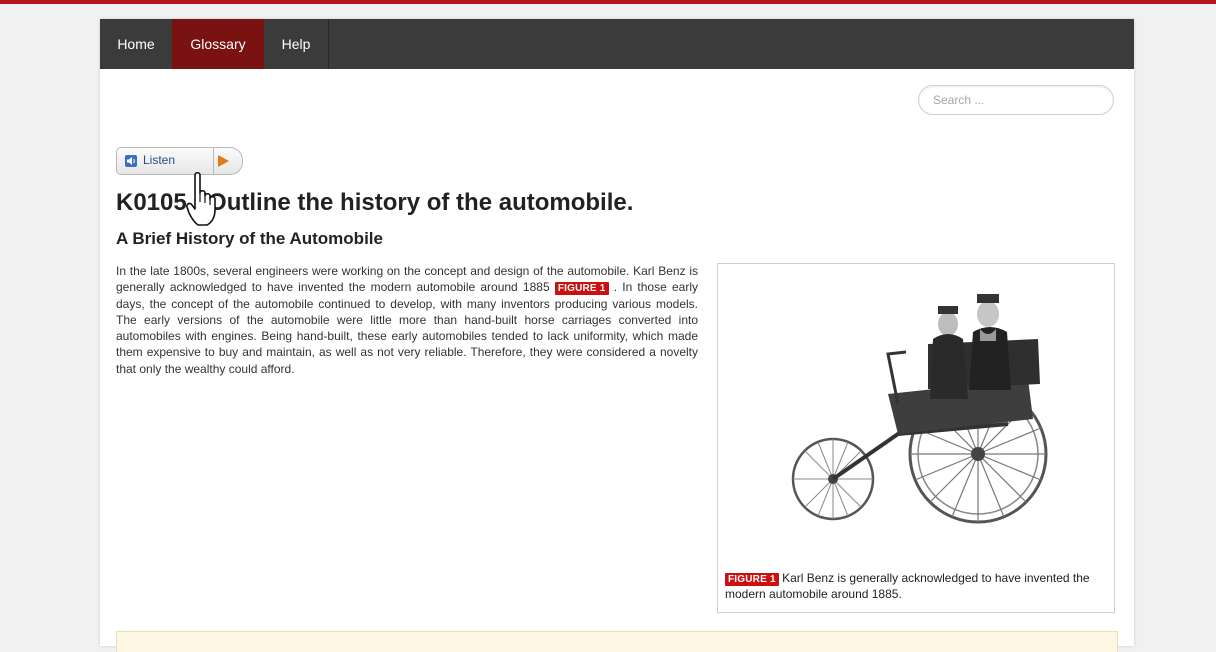 The height and width of the screenshot is (652, 1216). Describe the element at coordinates (919, 409) in the screenshot. I see `benz-motorwagen-image` at that location.